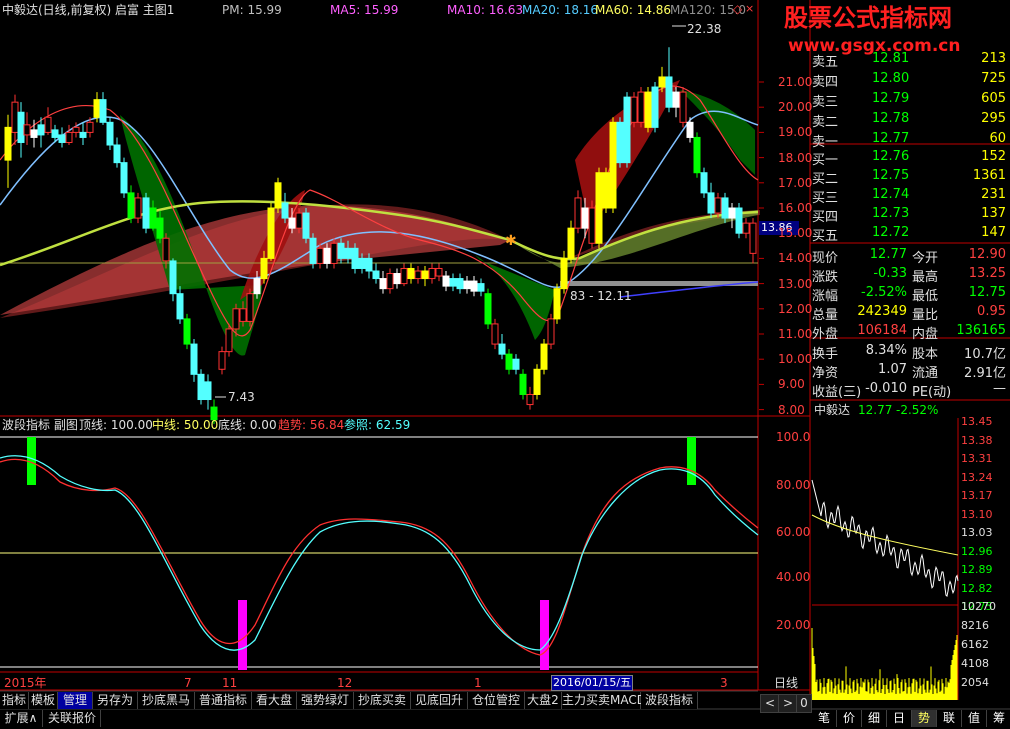 The height and width of the screenshot is (729, 1010). Describe the element at coordinates (886, 388) in the screenshot. I see `stat-value: -0.010` at that location.